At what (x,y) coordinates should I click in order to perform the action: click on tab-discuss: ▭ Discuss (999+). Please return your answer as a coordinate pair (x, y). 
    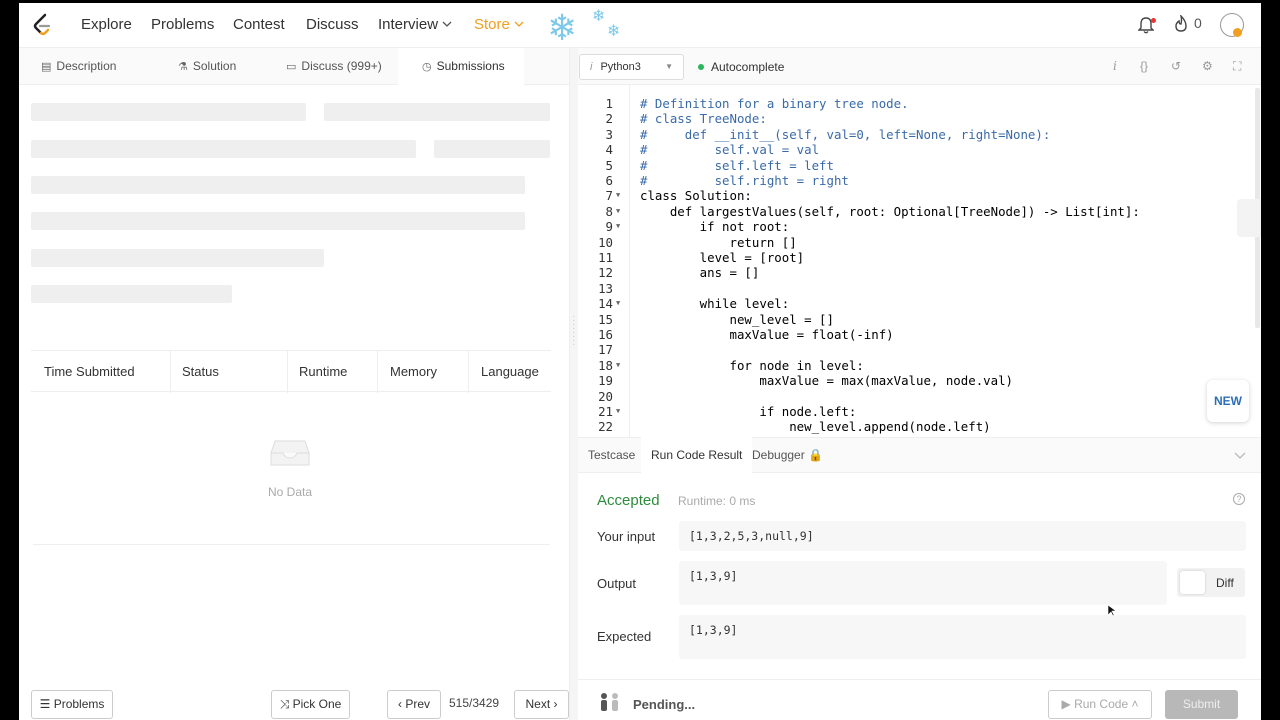
    Looking at the image, I should click on (335, 66).